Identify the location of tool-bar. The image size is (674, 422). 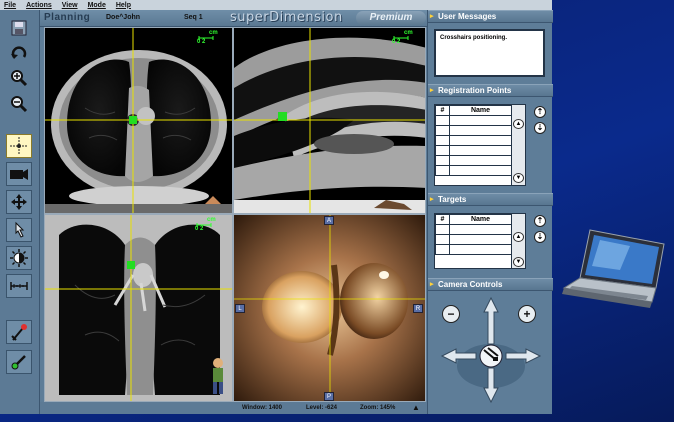
(20, 212).